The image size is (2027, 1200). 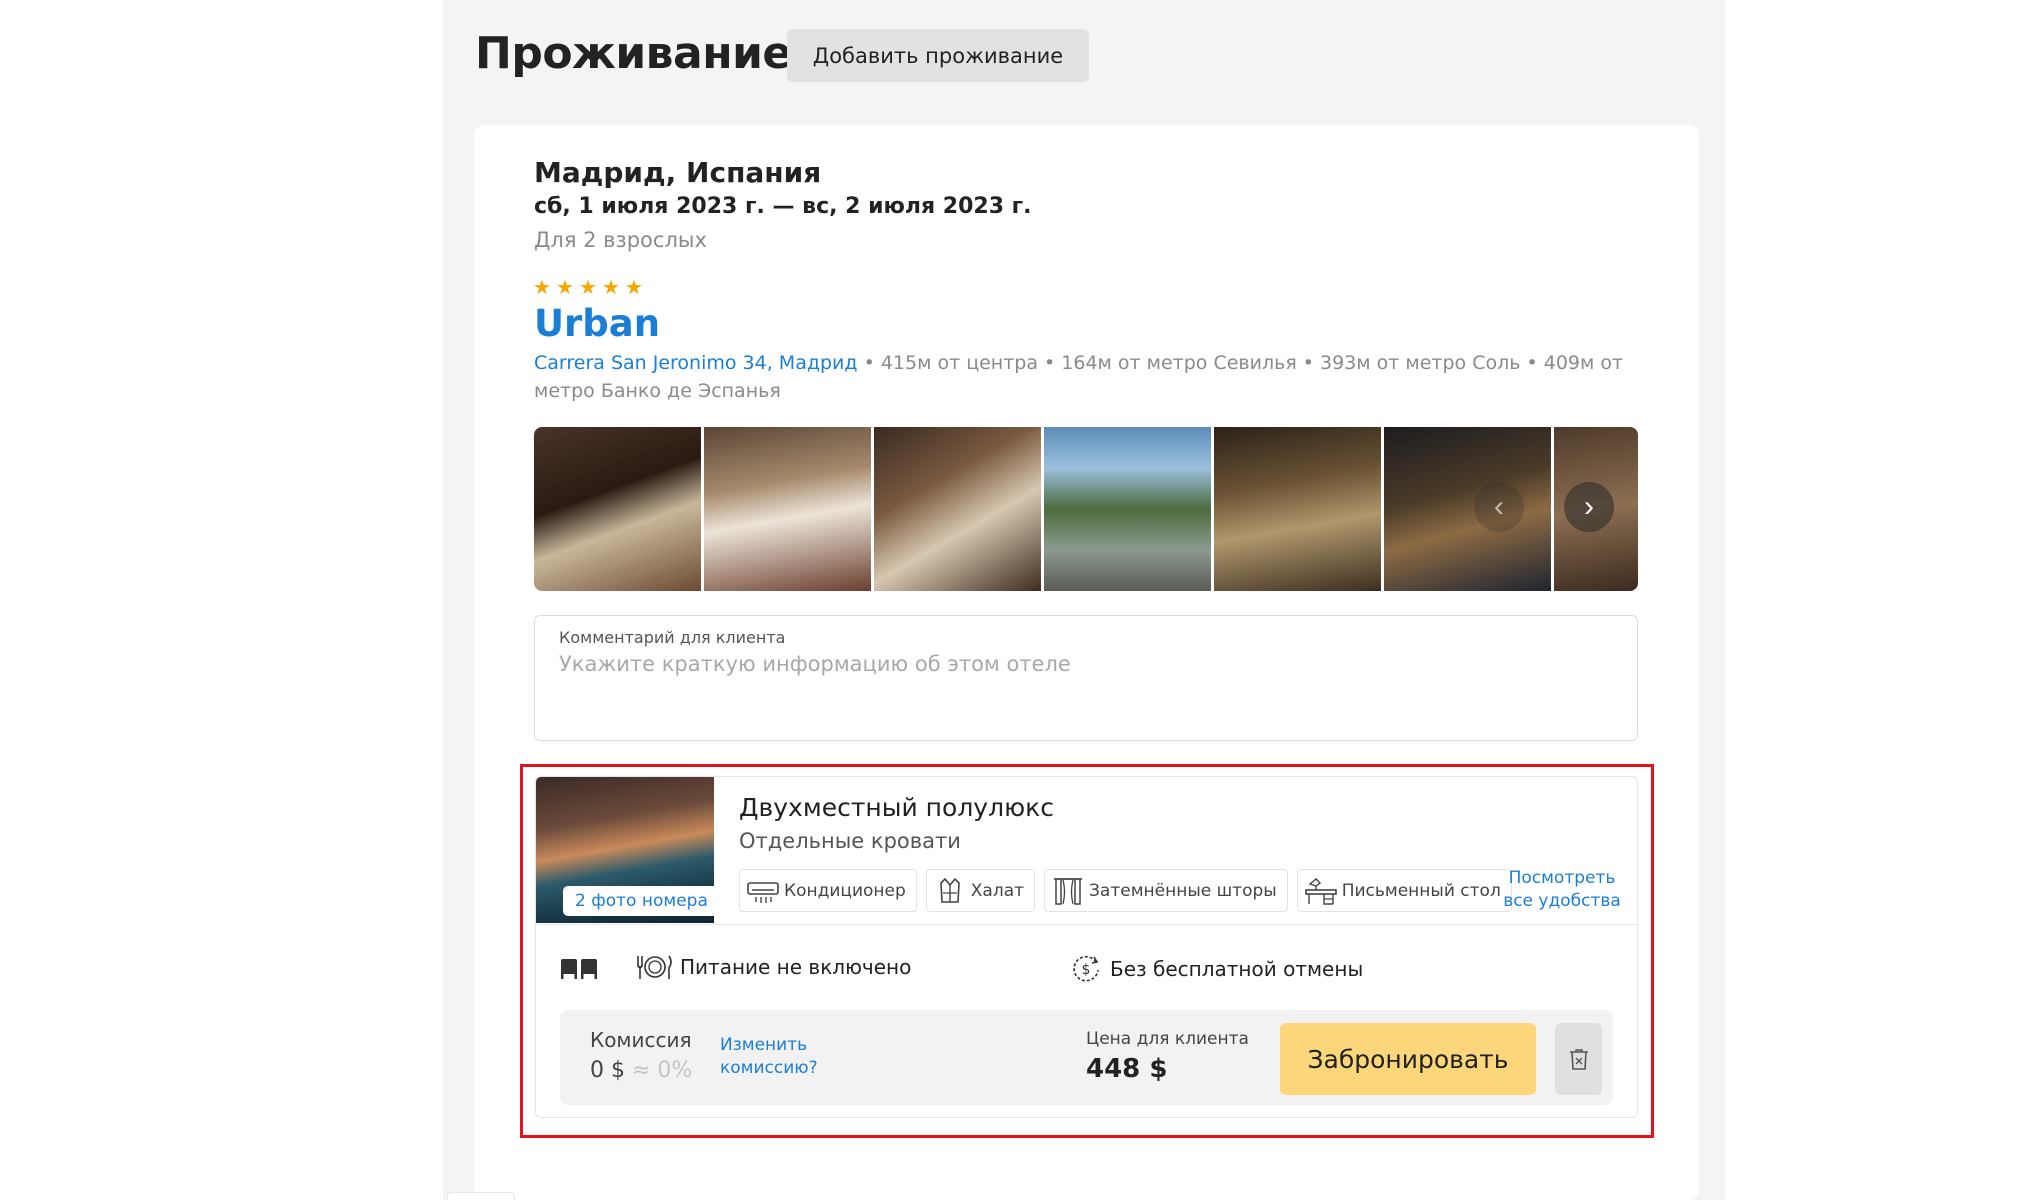 I want to click on client-price-label: Цена для клиента, so click(x=1167, y=1039).